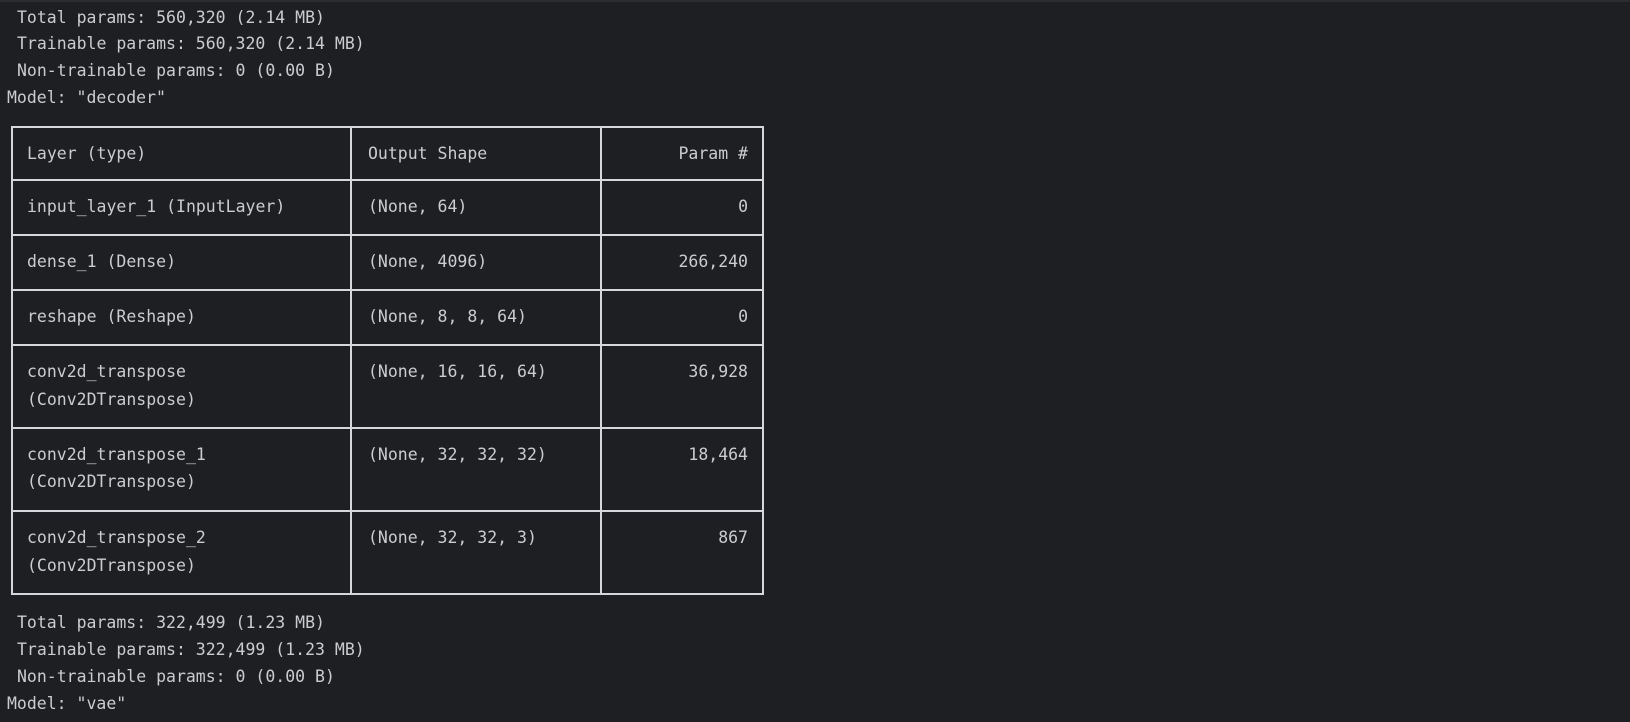 This screenshot has width=1630, height=722. I want to click on prev-trainable-params: Trainable params: 560,320 (2.14 MB), so click(191, 43).